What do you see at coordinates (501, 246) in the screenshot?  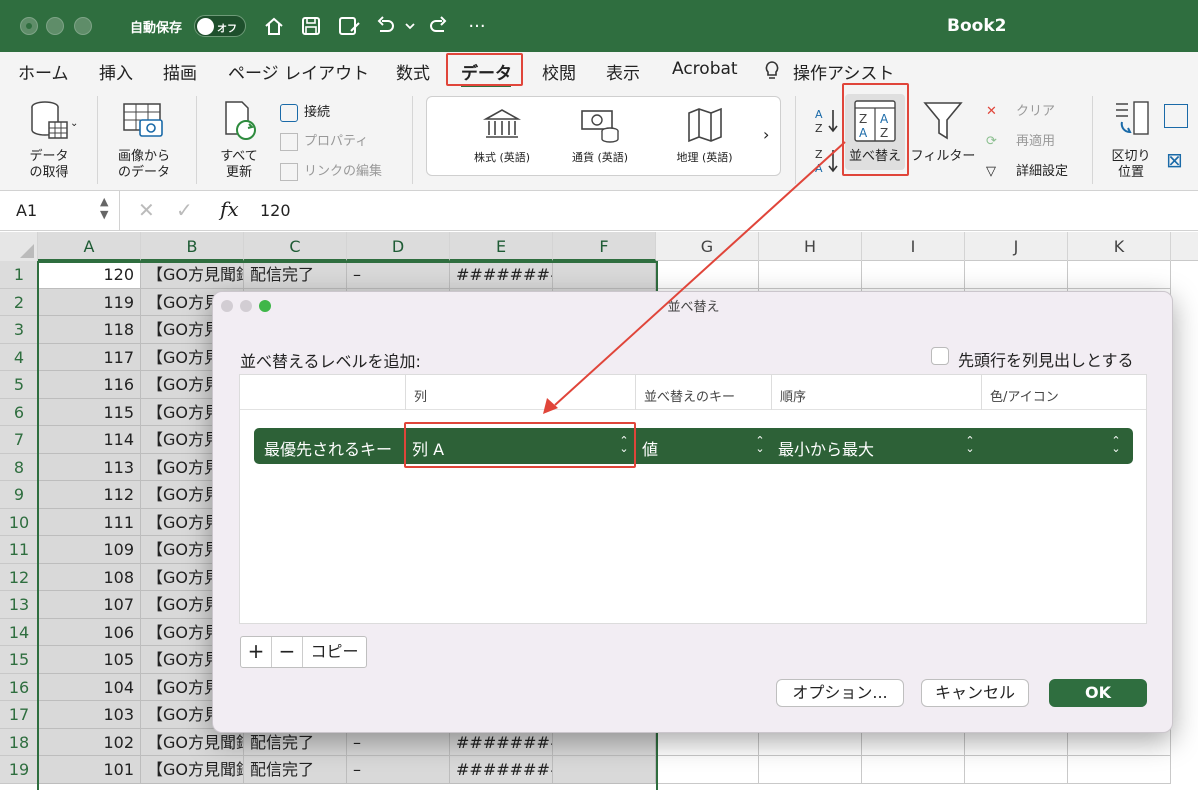 I see `column-header-E: E` at bounding box center [501, 246].